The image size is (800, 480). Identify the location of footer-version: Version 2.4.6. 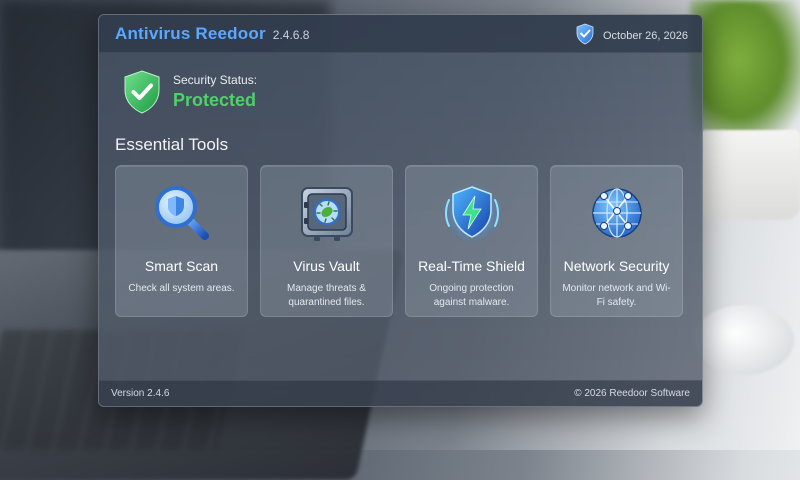
(140, 393).